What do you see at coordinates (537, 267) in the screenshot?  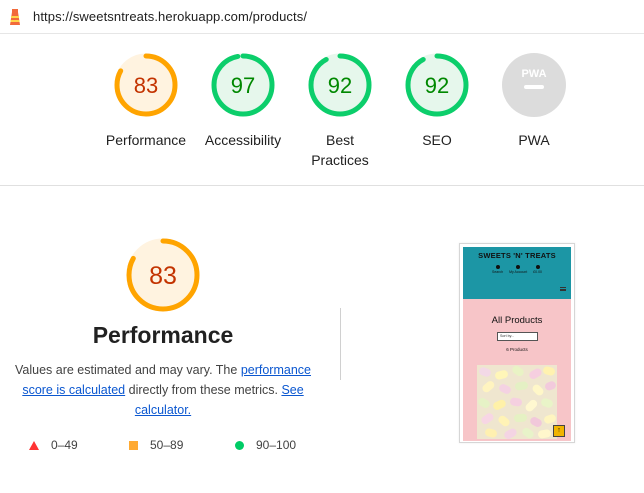 I see `basket-icon` at bounding box center [537, 267].